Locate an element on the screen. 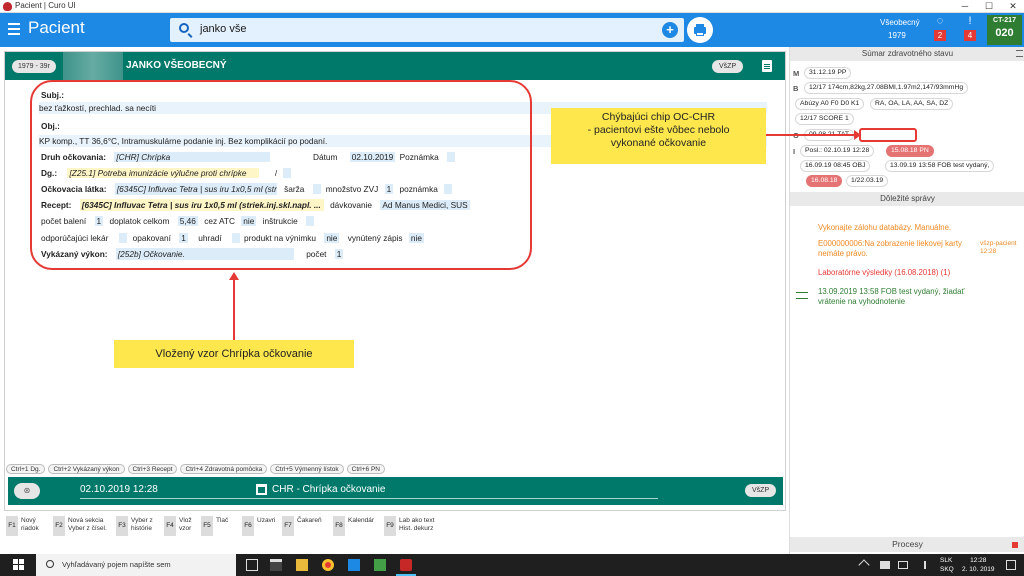 Image resolution: width=1024 pixels, height=576 pixels. notifications-icon is located at coordinates (1011, 565).